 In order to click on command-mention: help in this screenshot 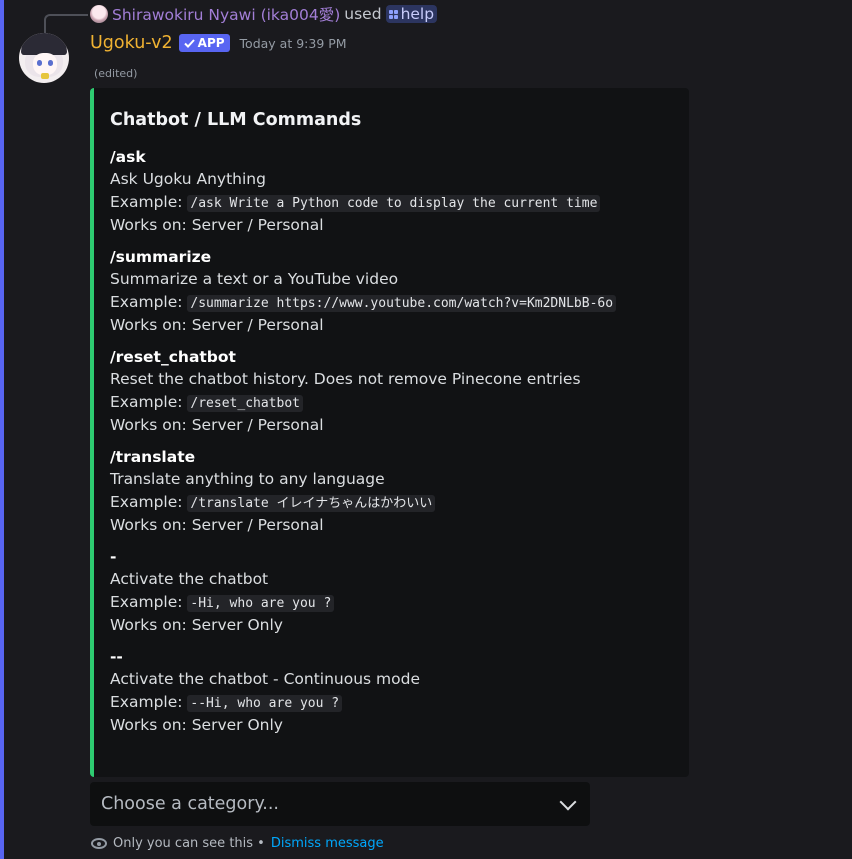, I will do `click(411, 14)`.